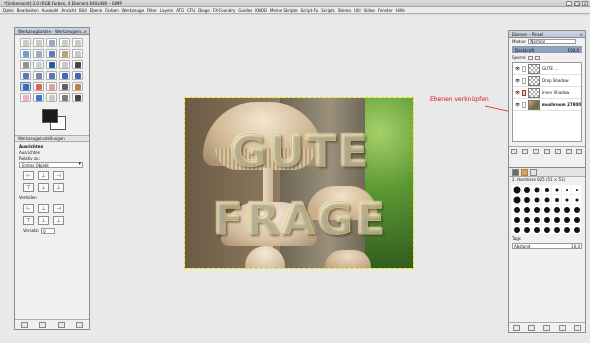 Image resolution: width=590 pixels, height=343 pixels. I want to click on distribute-center-button: ⊥, so click(43, 208).